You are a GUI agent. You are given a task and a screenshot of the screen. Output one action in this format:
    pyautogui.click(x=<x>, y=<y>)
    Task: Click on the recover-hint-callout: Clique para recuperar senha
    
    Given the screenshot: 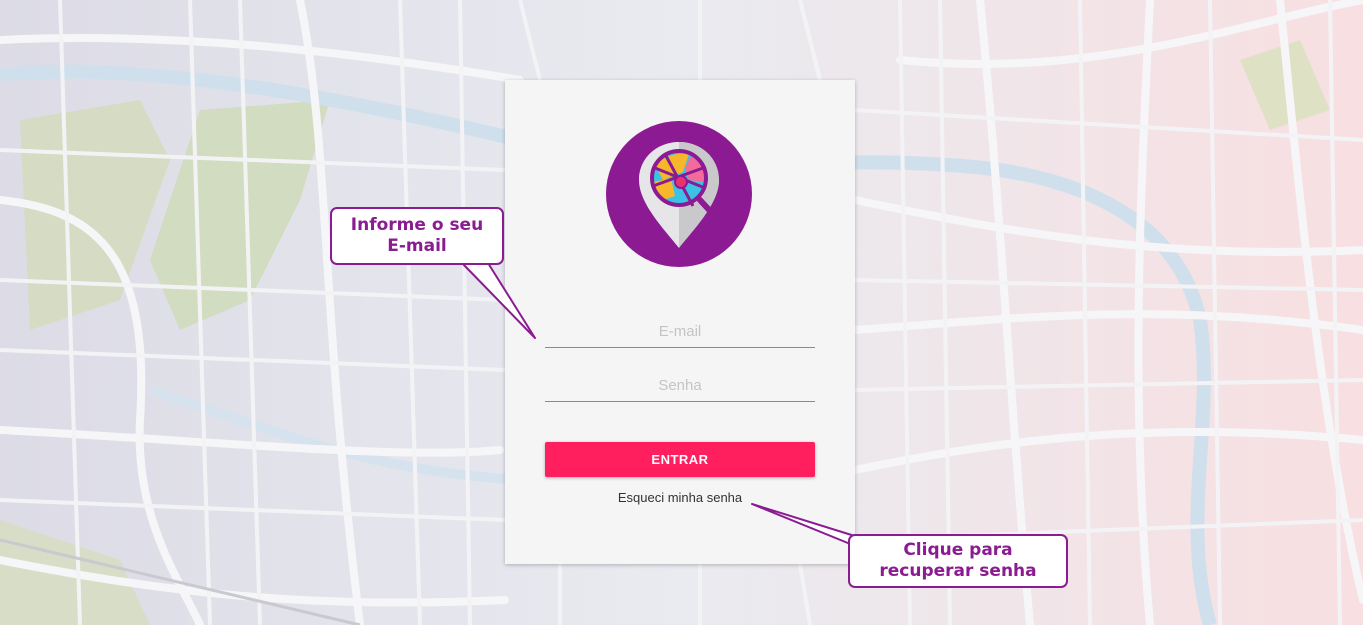 What is the action you would take?
    pyautogui.click(x=958, y=561)
    